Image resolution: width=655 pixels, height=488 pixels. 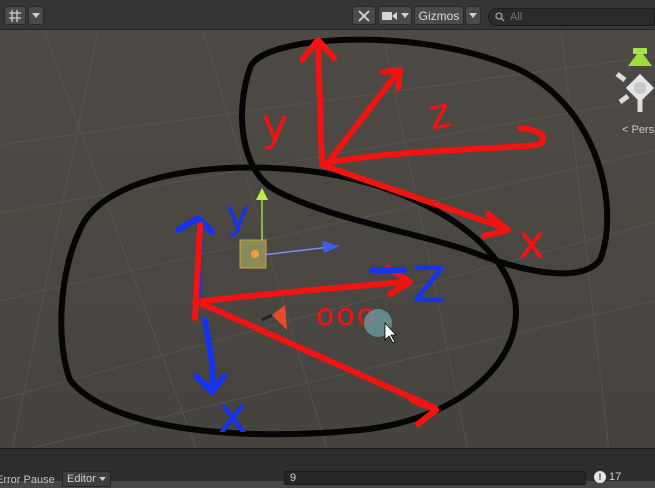 What do you see at coordinates (440, 113) in the screenshot?
I see `top-z-label: z` at bounding box center [440, 113].